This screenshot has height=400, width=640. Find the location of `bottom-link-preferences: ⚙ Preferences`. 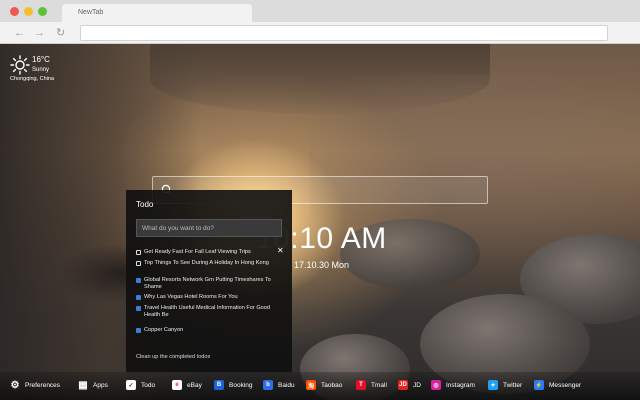

bottom-link-preferences: ⚙ Preferences is located at coordinates (35, 385).